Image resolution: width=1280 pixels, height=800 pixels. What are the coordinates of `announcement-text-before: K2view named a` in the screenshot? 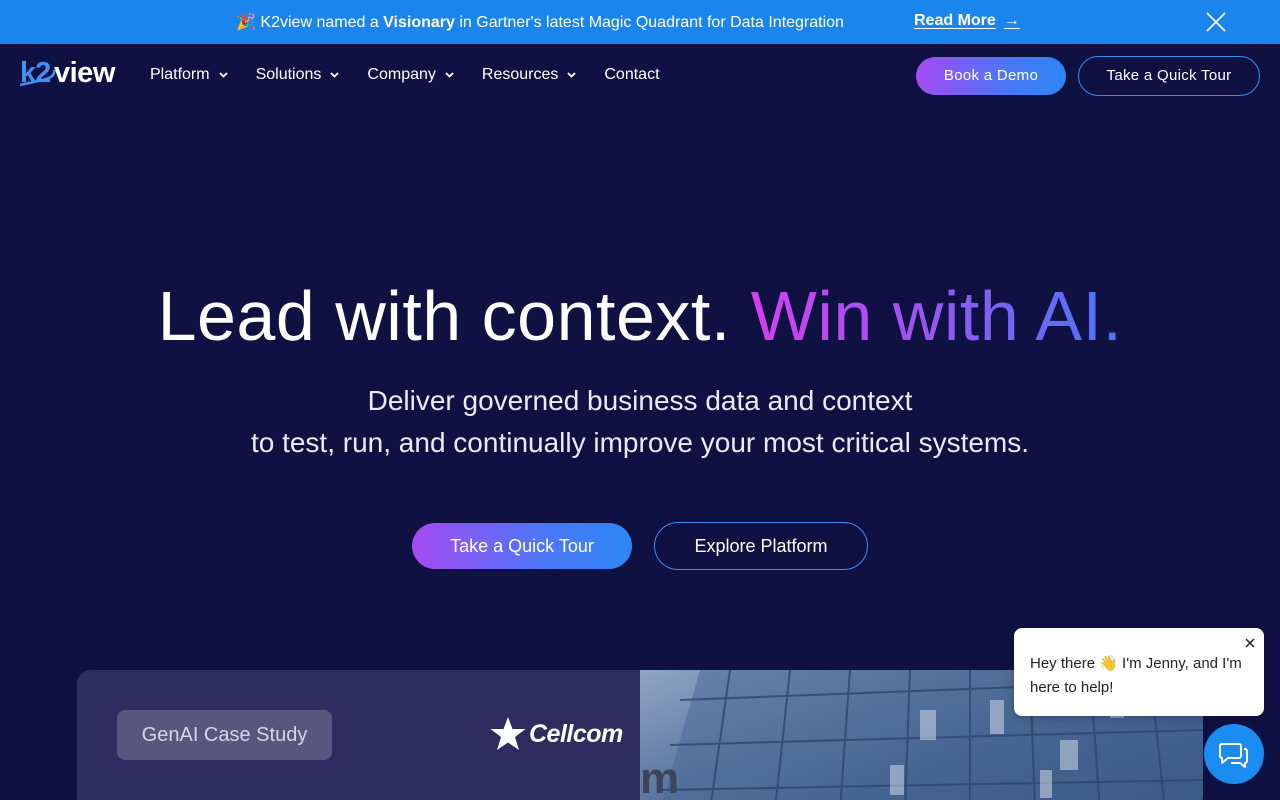 It's located at (319, 22).